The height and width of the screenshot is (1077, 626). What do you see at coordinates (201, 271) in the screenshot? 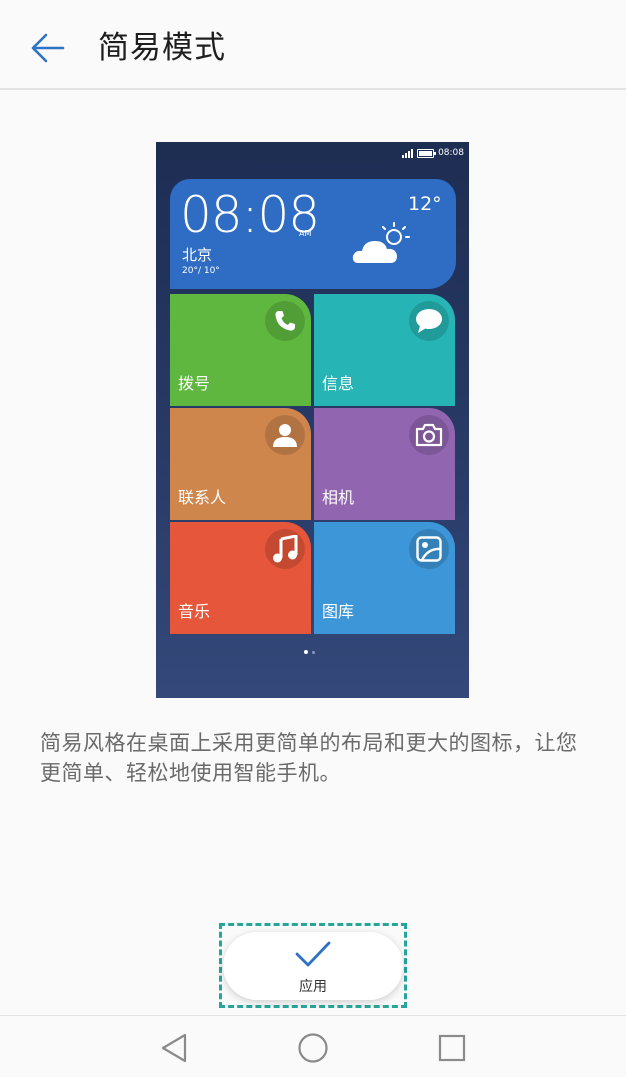
I see `widget-temp-range: 20°/ 10°` at bounding box center [201, 271].